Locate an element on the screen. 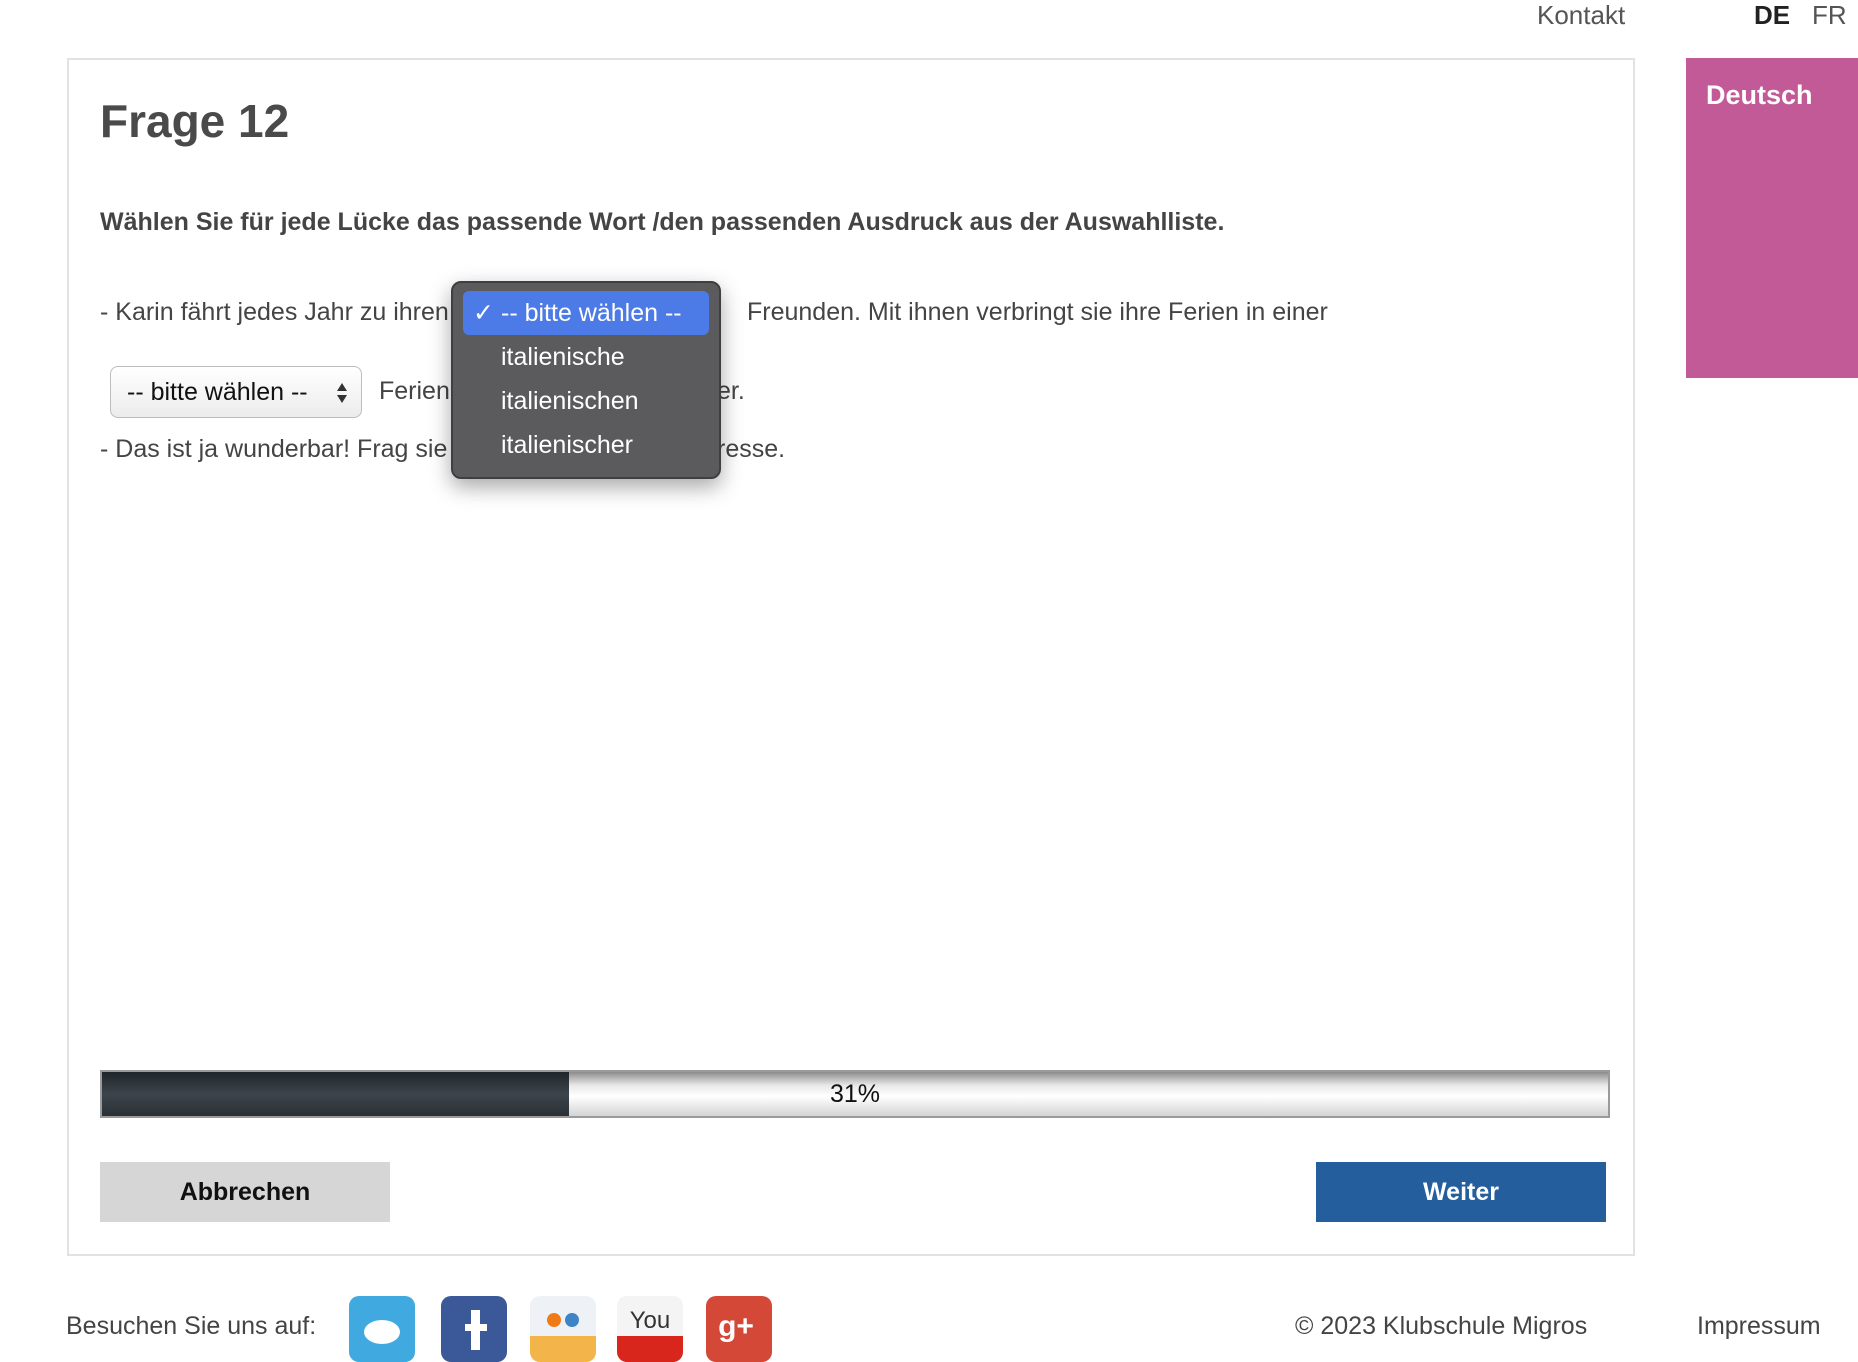 The image size is (1858, 1362). dropdown-option-label: -- bitte wählen -- is located at coordinates (591, 313).